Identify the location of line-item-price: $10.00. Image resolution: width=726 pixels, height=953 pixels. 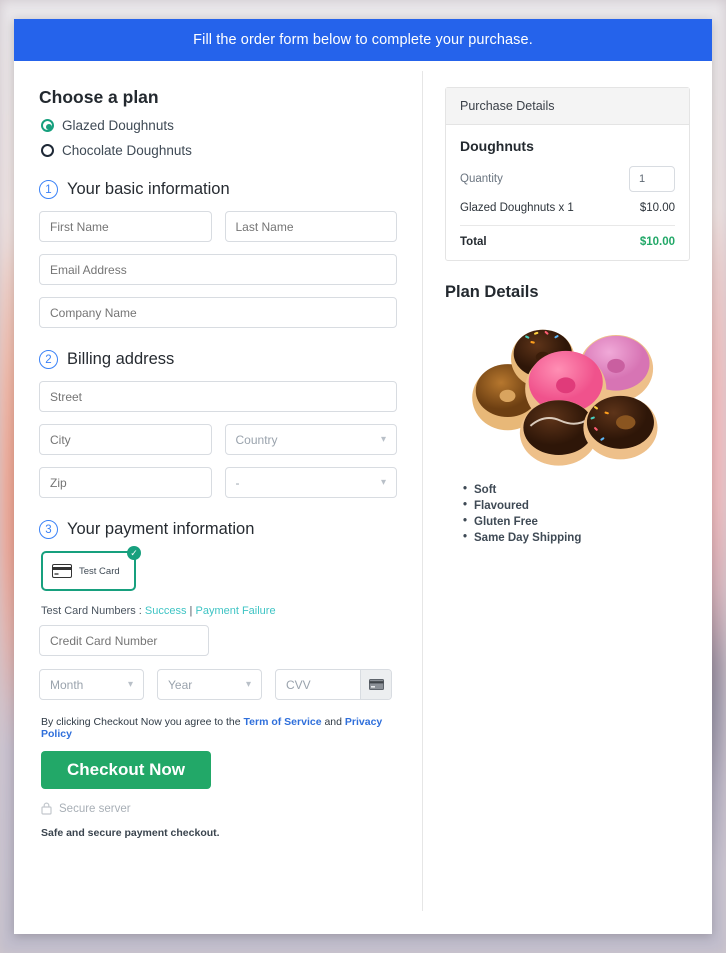
(657, 208).